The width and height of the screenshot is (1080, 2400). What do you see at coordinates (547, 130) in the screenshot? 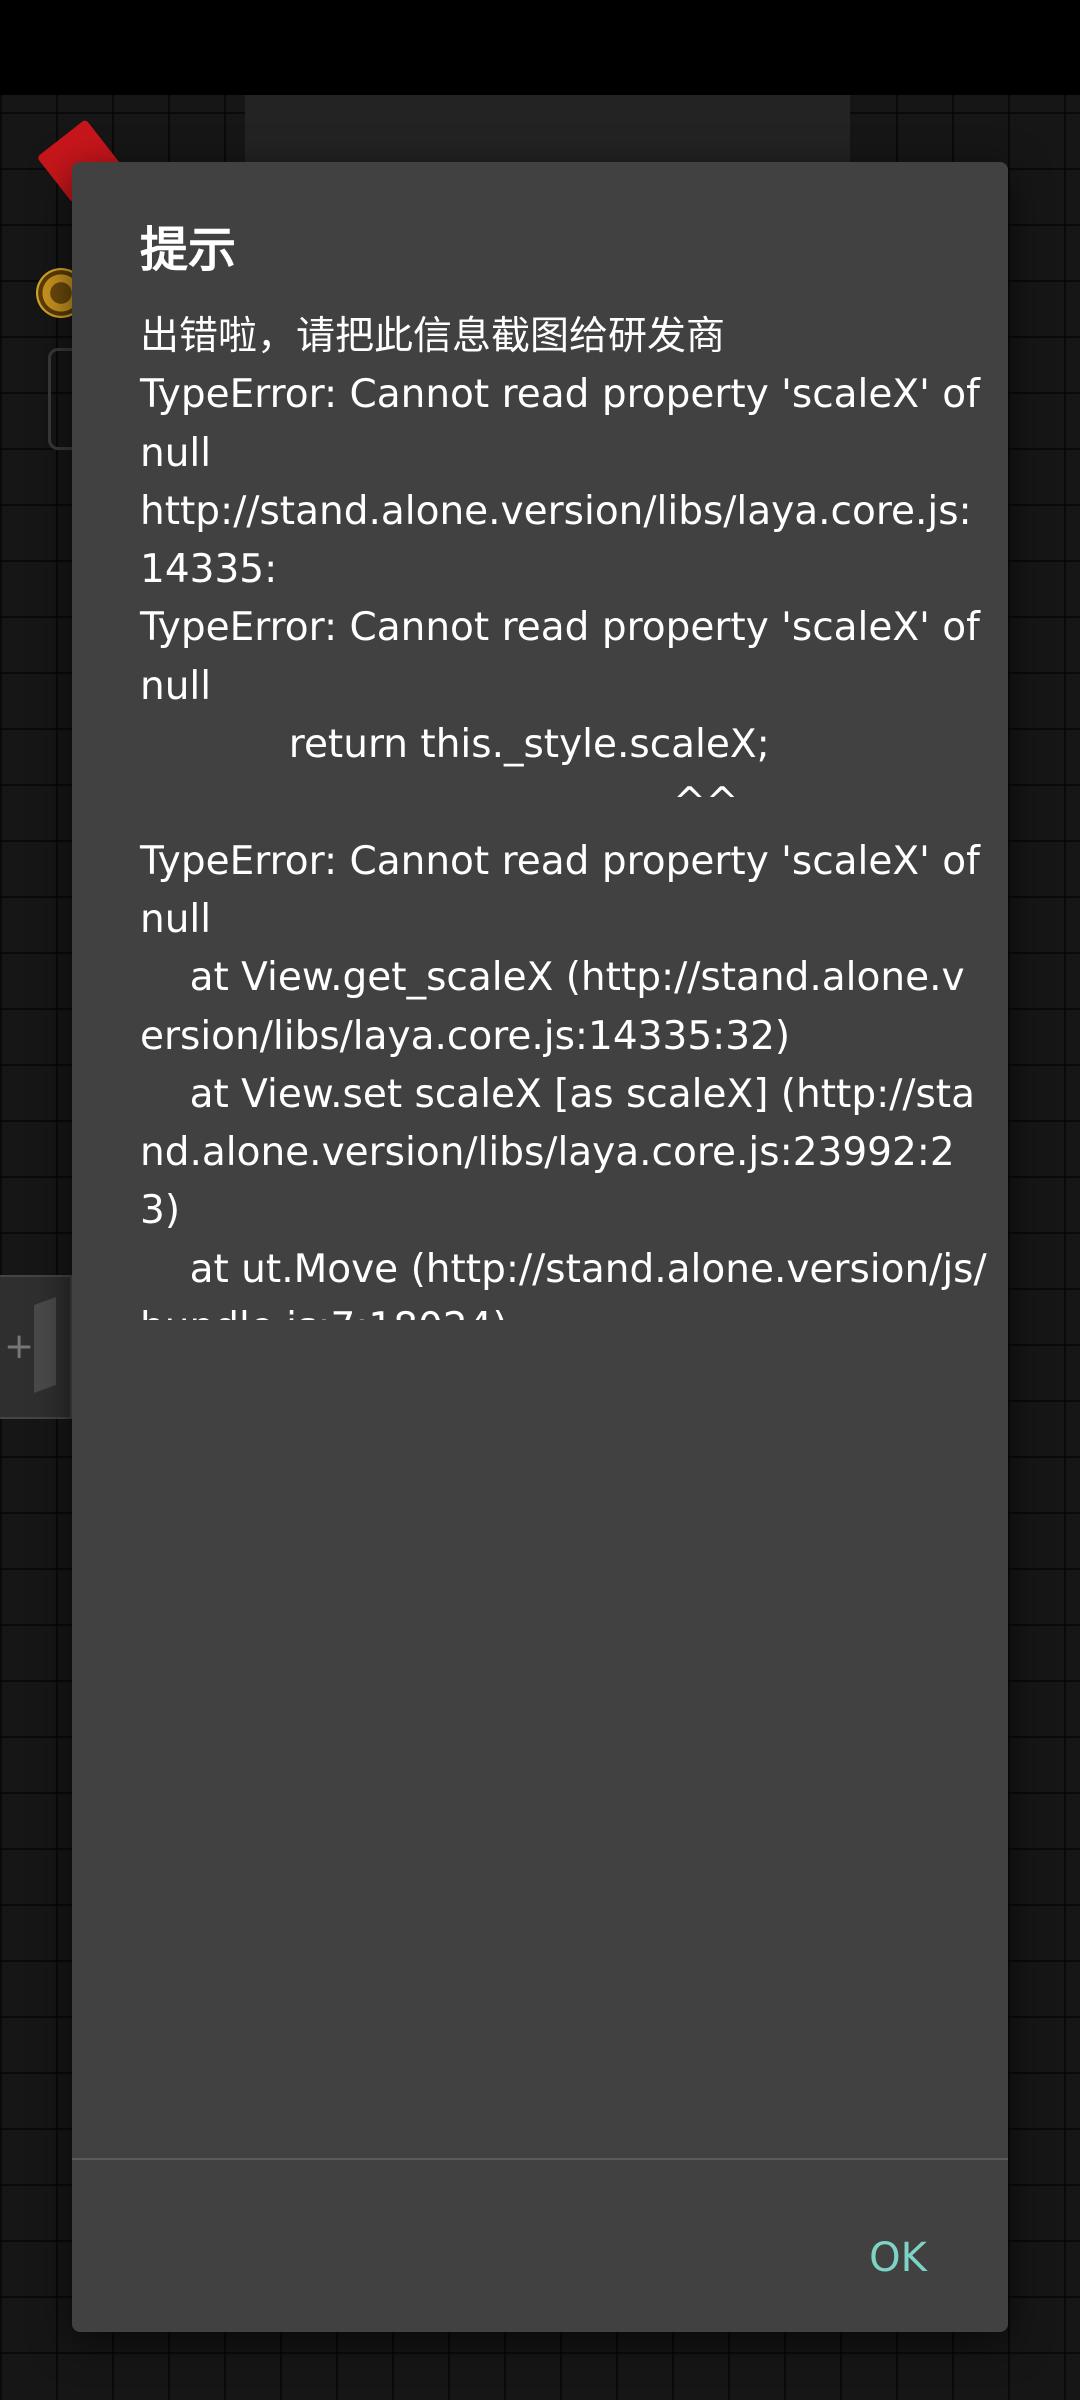
I see `hud-top-panel` at bounding box center [547, 130].